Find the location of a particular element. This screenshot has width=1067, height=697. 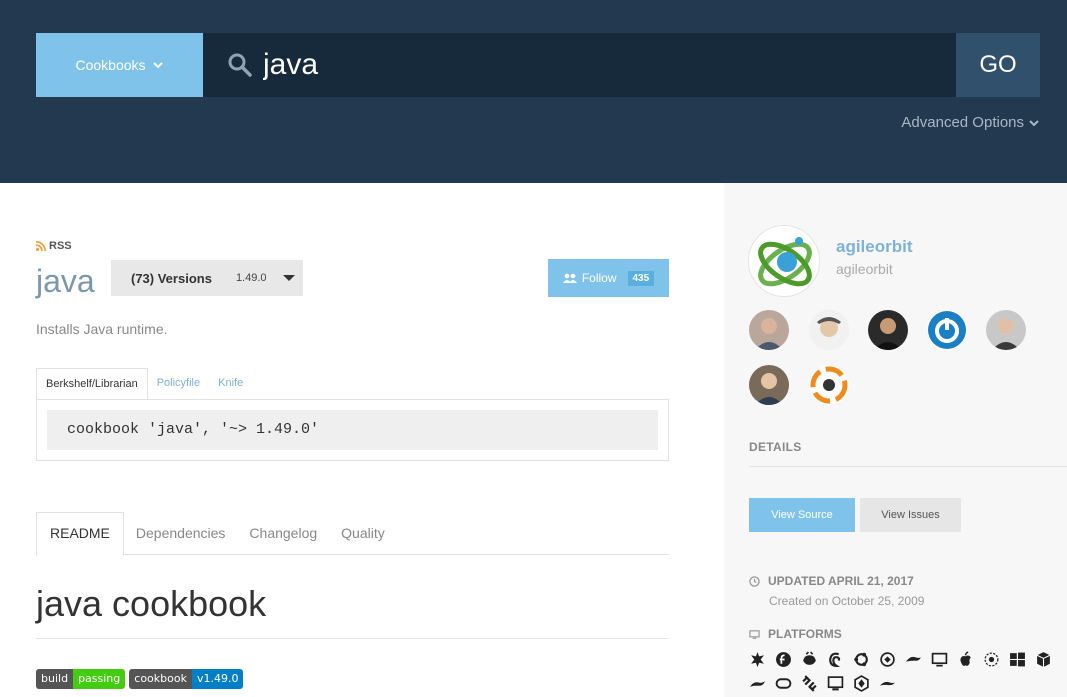

debian-icon is located at coordinates (835, 659).